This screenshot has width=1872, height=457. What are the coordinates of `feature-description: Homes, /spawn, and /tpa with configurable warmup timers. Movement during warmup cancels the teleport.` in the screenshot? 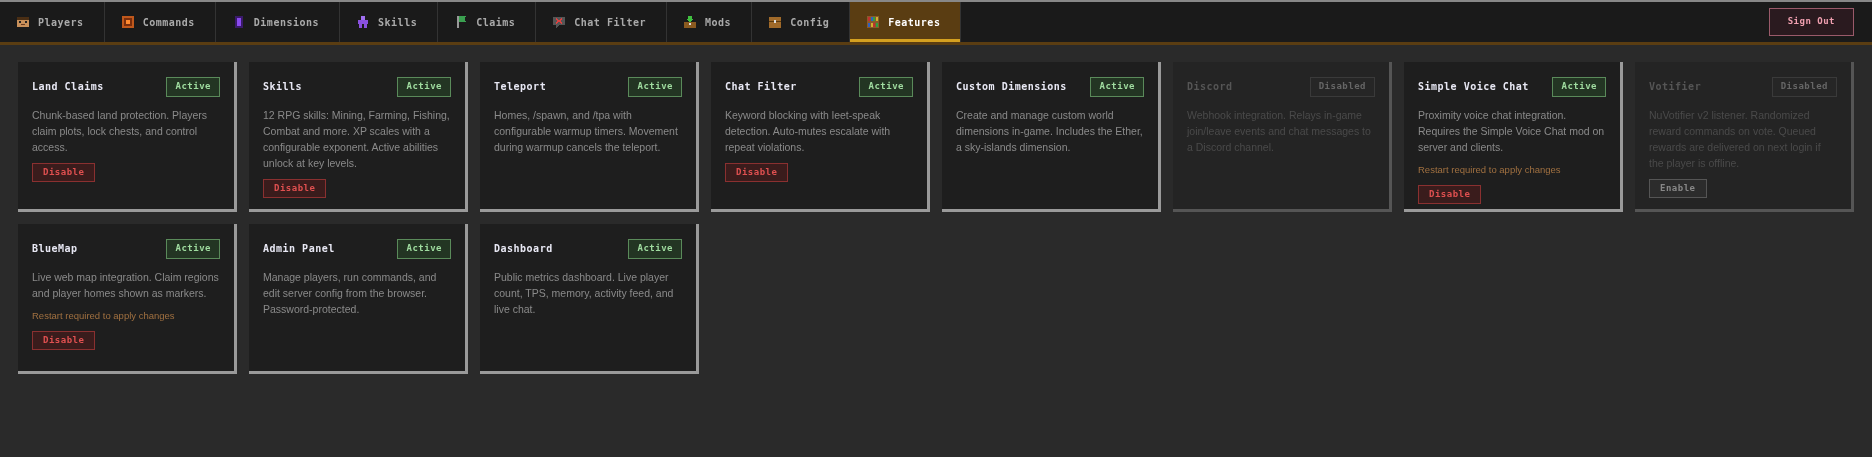 It's located at (586, 131).